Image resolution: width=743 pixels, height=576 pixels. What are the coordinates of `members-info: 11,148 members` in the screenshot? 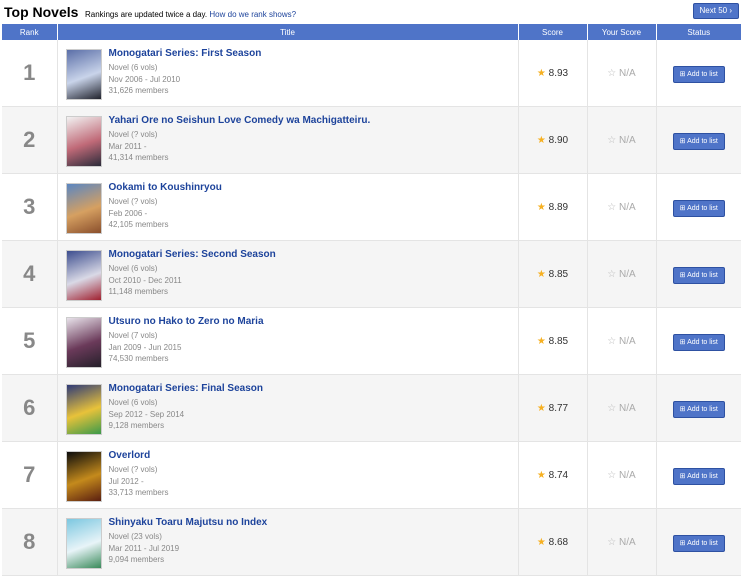 It's located at (138, 291).